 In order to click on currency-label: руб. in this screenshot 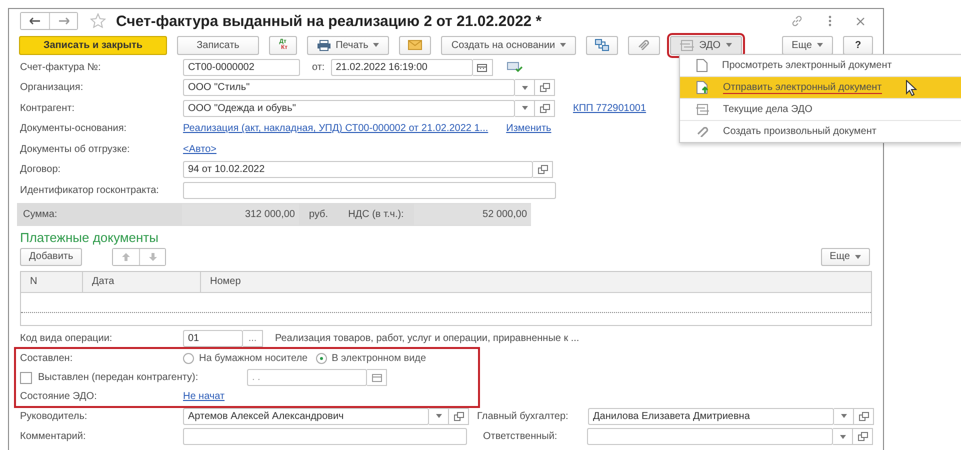, I will do `click(318, 214)`.